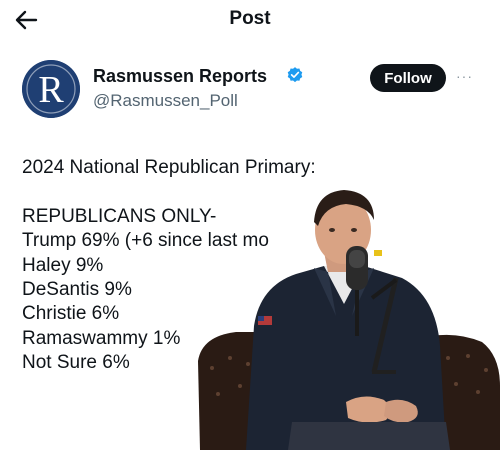  I want to click on rasmussen-logo-icon: R, so click(51, 89).